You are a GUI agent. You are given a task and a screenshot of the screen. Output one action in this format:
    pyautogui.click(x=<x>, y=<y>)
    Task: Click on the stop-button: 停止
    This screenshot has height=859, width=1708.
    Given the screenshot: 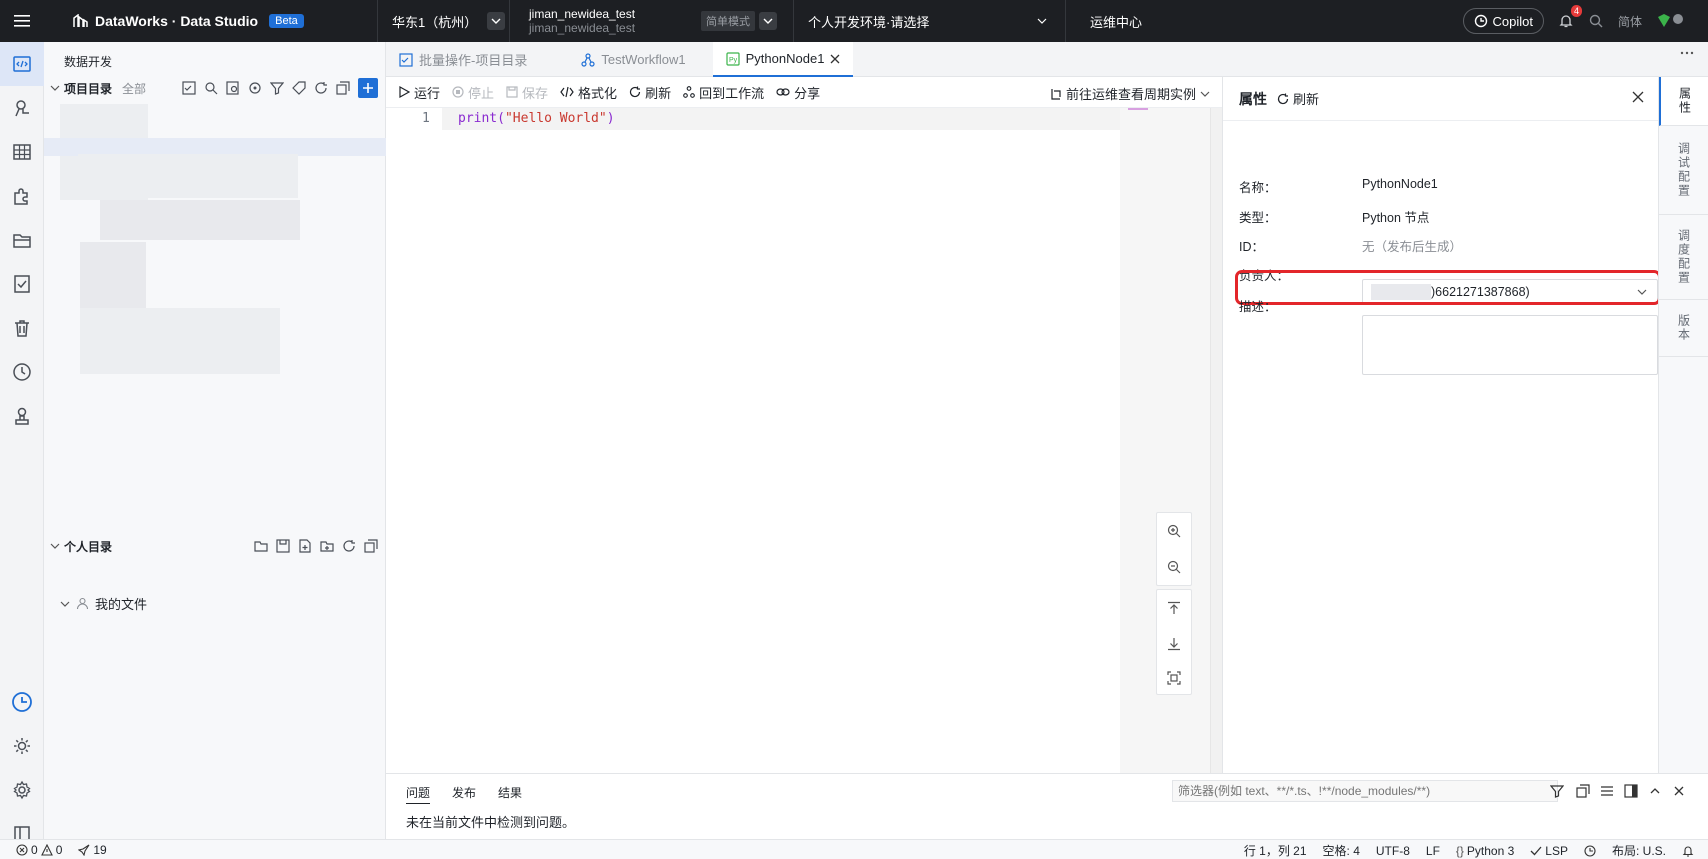 What is the action you would take?
    pyautogui.click(x=473, y=92)
    